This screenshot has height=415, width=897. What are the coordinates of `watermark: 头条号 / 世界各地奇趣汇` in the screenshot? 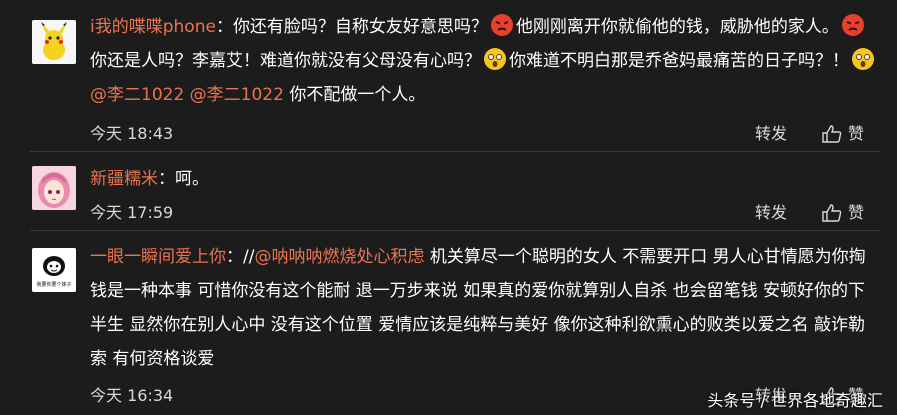 It's located at (795, 400).